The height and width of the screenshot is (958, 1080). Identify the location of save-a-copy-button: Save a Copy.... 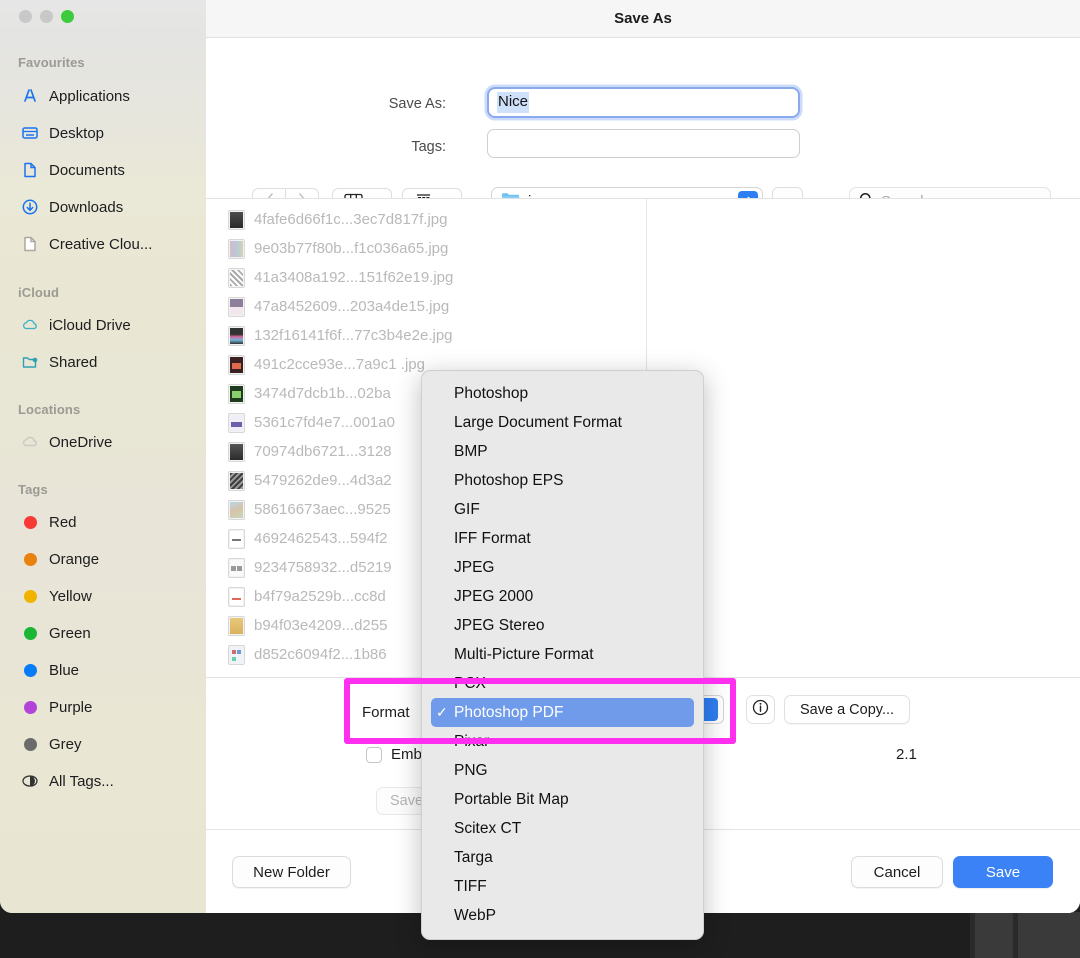
(847, 709).